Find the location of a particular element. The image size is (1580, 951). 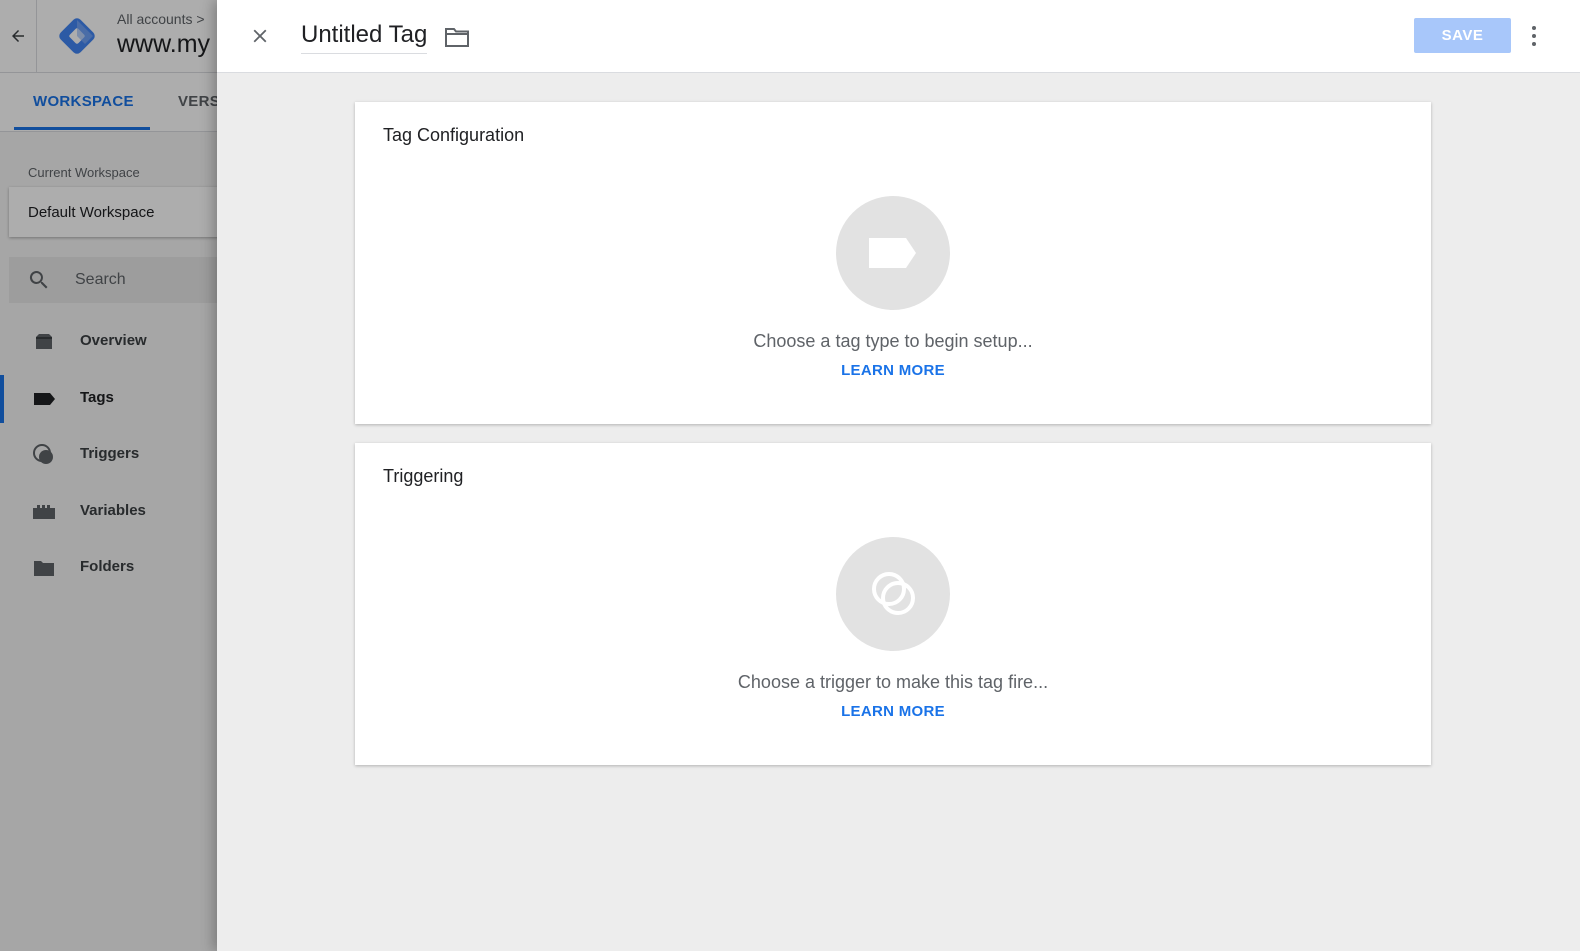

folder-outline-icon is located at coordinates (457, 37).